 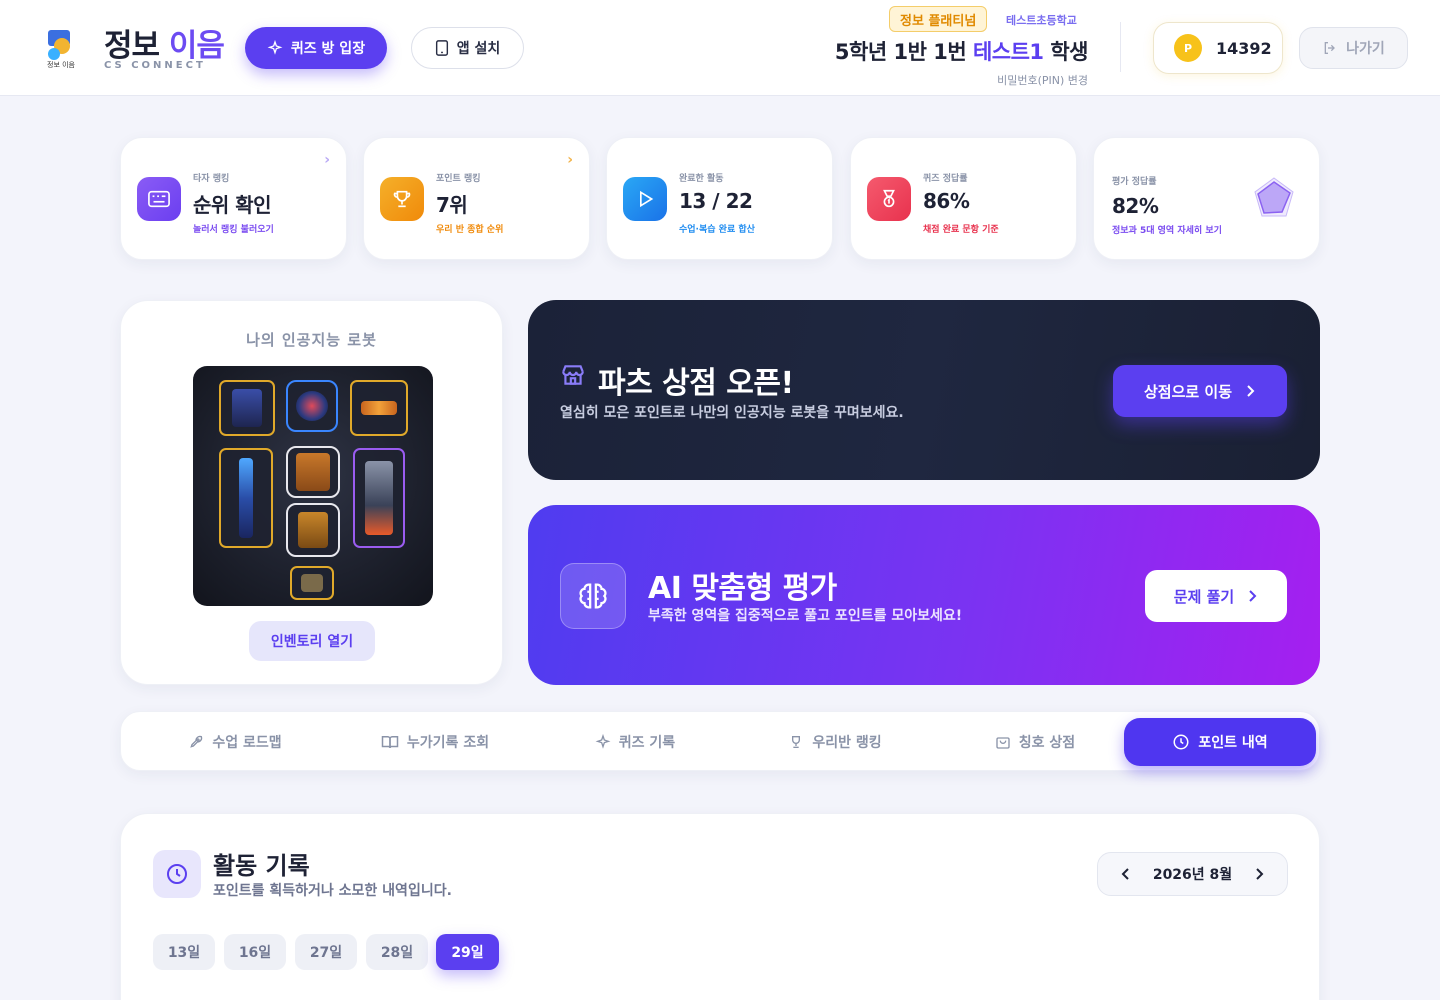 I want to click on activity-title: 활동 기록, so click(x=261, y=866).